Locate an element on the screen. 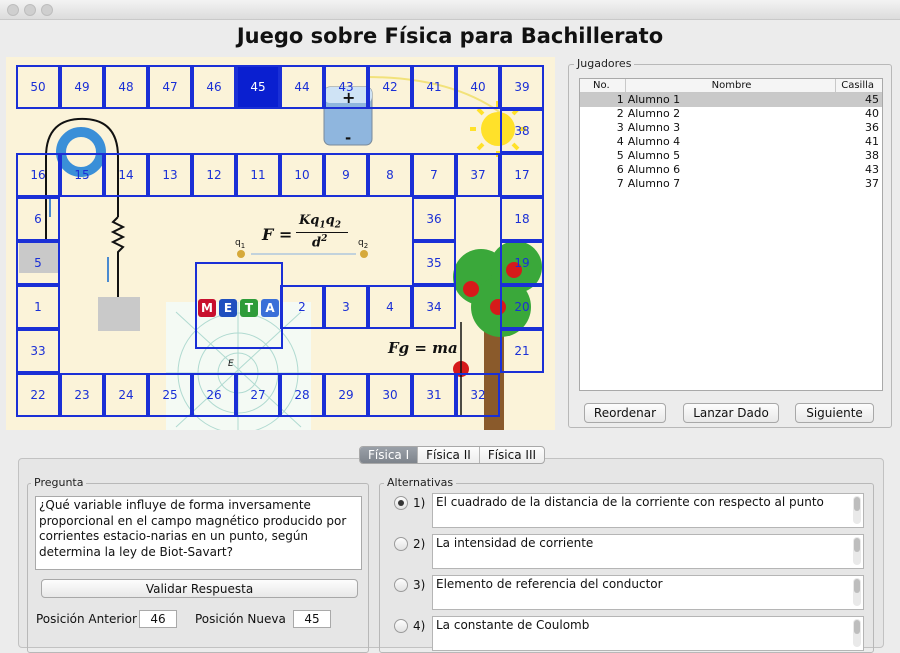  alternative-text: La intensidad de corriente is located at coordinates (515, 543).